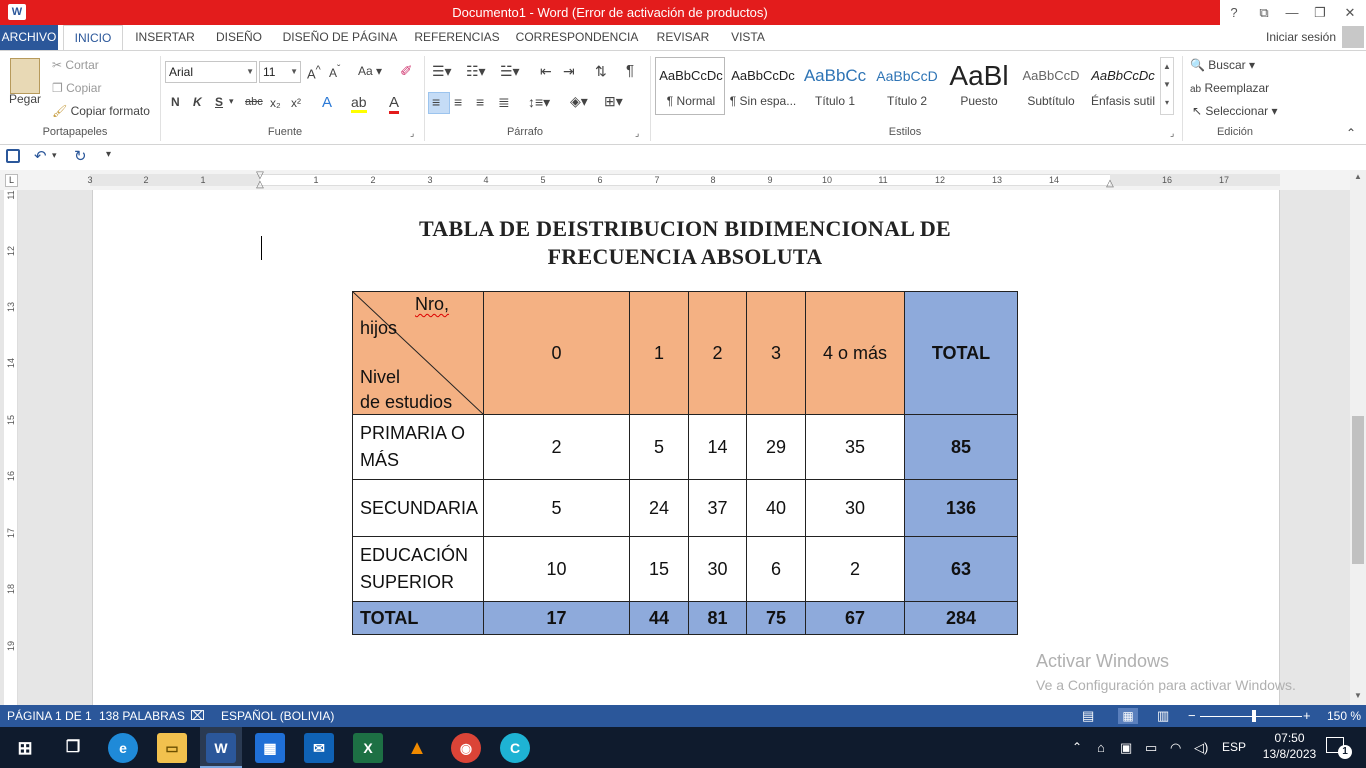  I want to click on paste-button: Pegar, so click(25, 99).